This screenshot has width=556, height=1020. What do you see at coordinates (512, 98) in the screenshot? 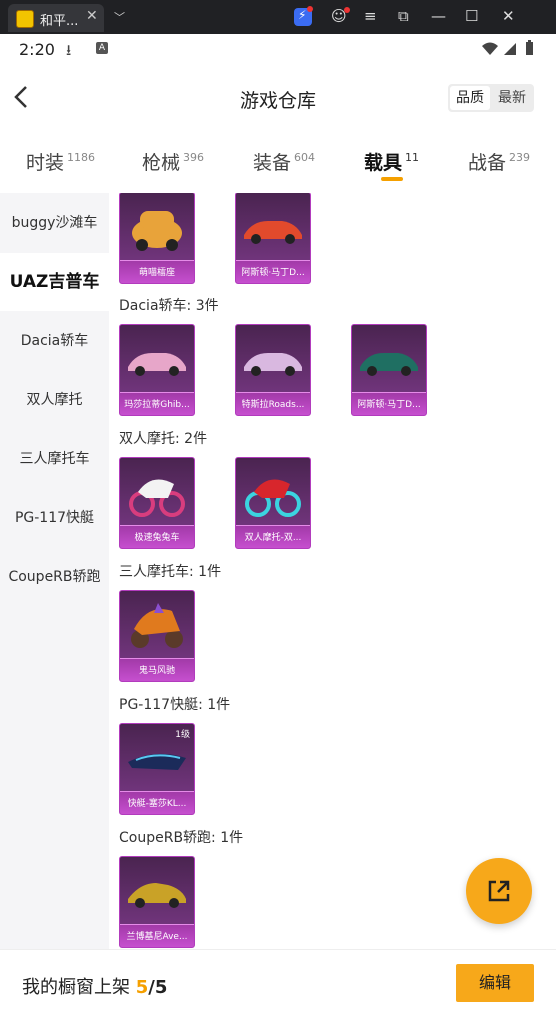
I see `sort-latest-button: 最新` at bounding box center [512, 98].